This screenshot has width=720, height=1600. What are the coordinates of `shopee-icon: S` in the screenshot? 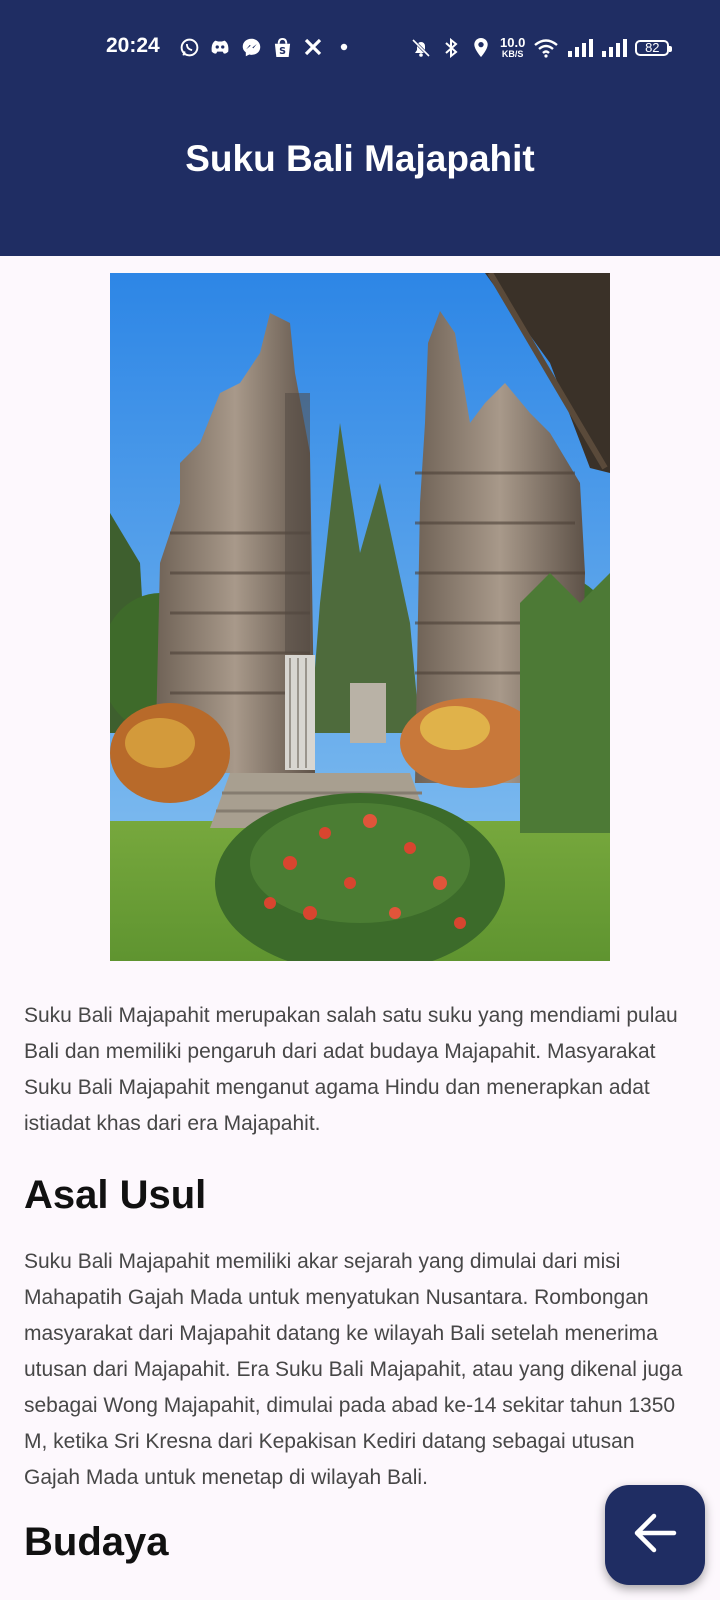 It's located at (282, 47).